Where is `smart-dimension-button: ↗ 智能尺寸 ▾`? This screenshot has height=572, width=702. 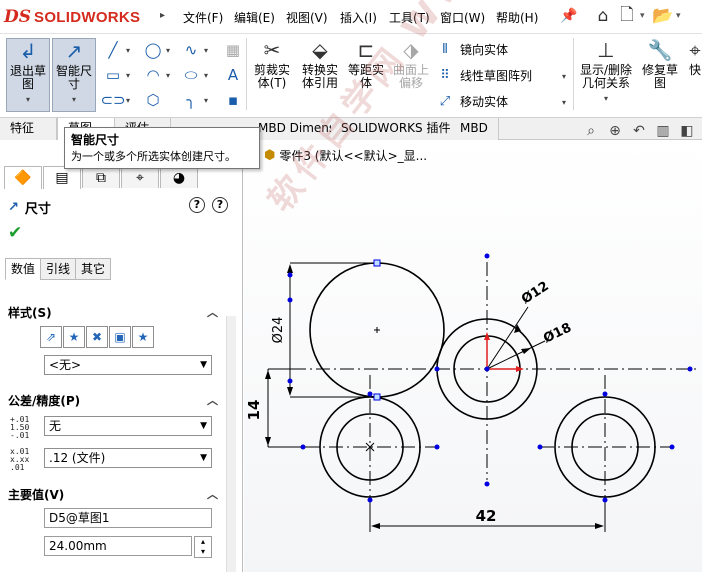 smart-dimension-button: ↗ 智能尺寸 ▾ is located at coordinates (74, 75).